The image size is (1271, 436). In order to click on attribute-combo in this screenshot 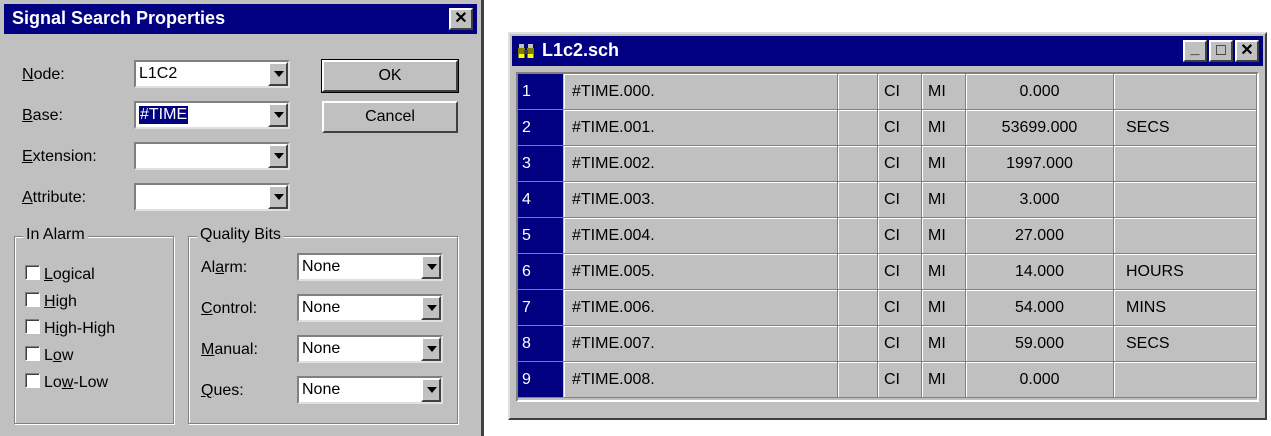, I will do `click(212, 197)`.